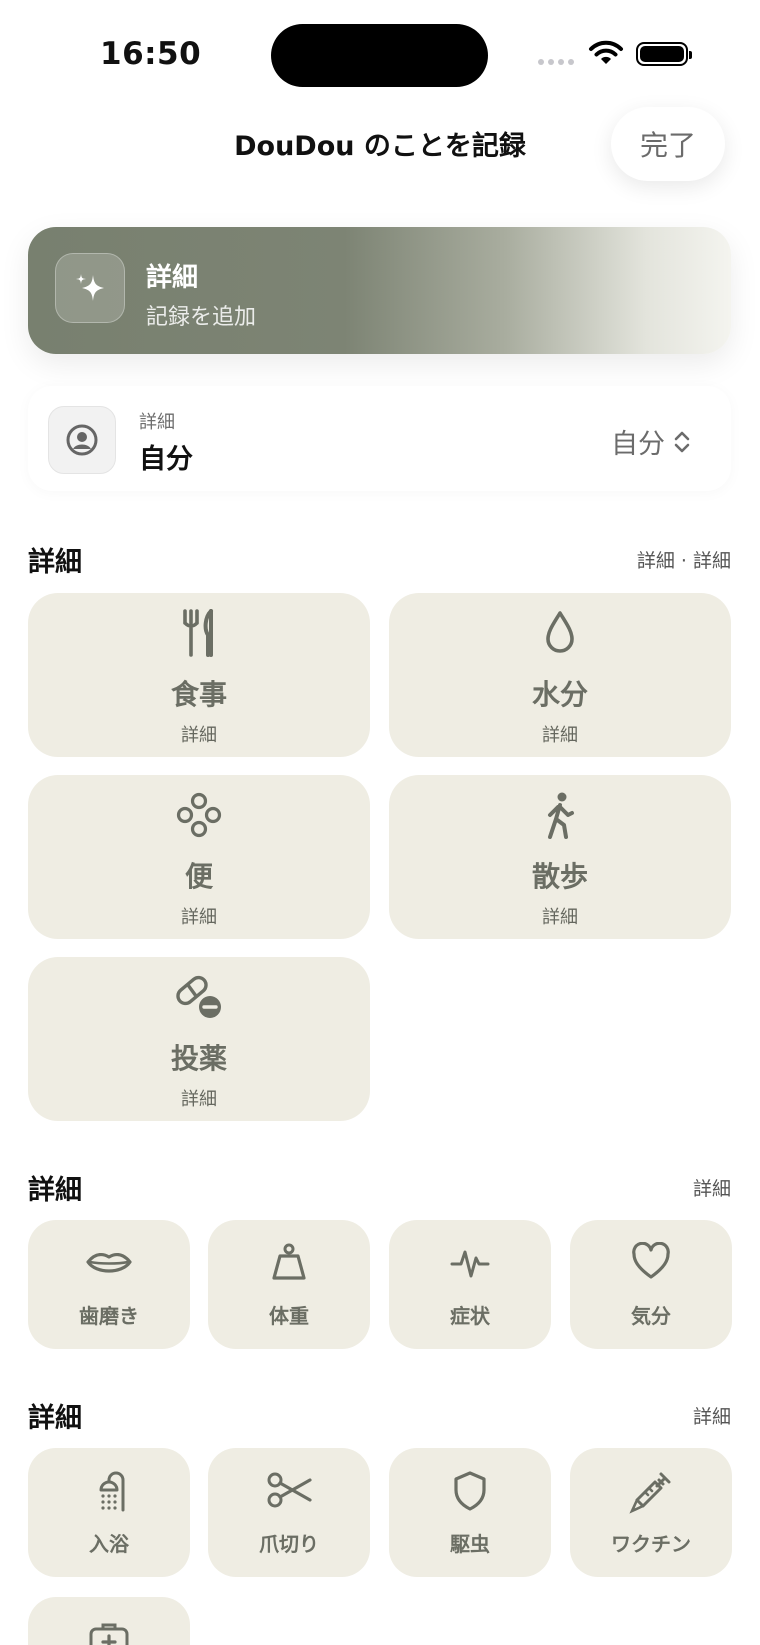 The height and width of the screenshot is (1645, 760). What do you see at coordinates (109, 1262) in the screenshot?
I see `mouth-icon` at bounding box center [109, 1262].